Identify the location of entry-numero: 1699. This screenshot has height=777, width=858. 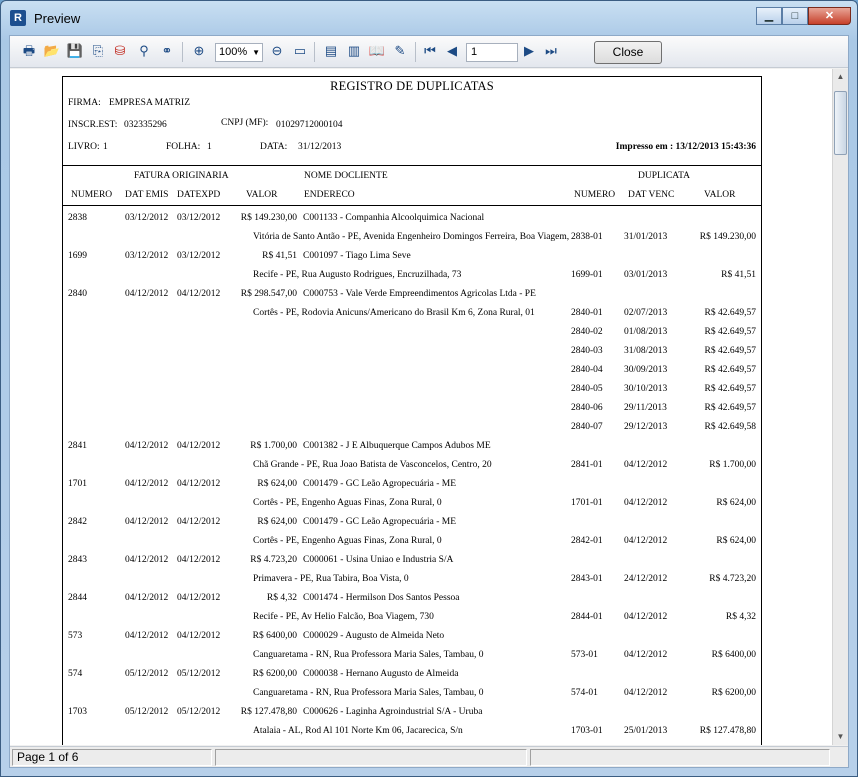
(77, 256).